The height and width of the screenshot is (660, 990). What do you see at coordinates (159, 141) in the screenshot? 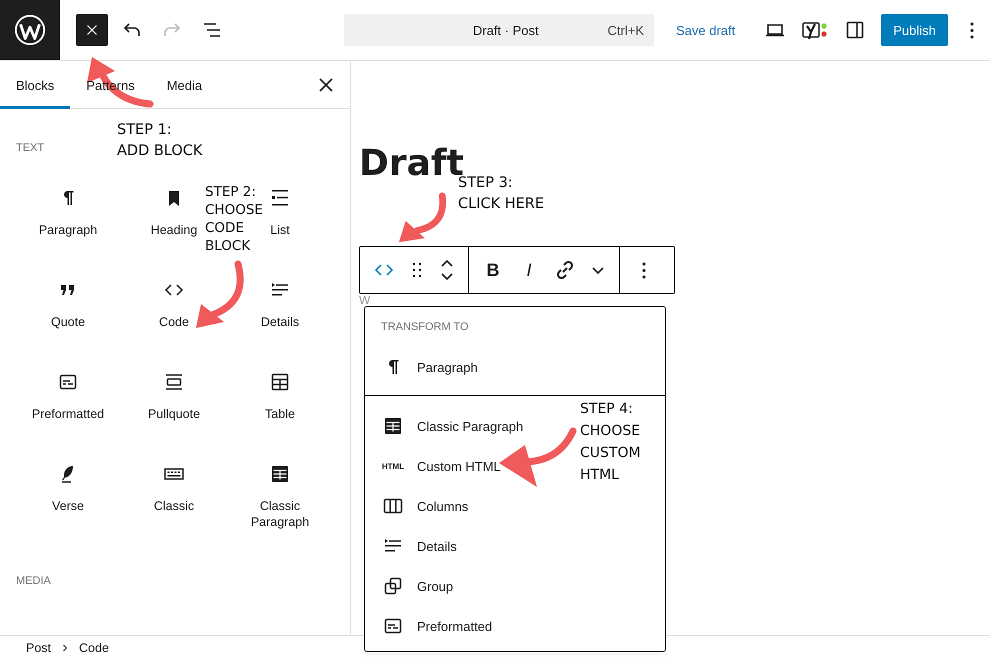
I see `step-annotation: STEP 1: ADD BLOCK` at bounding box center [159, 141].